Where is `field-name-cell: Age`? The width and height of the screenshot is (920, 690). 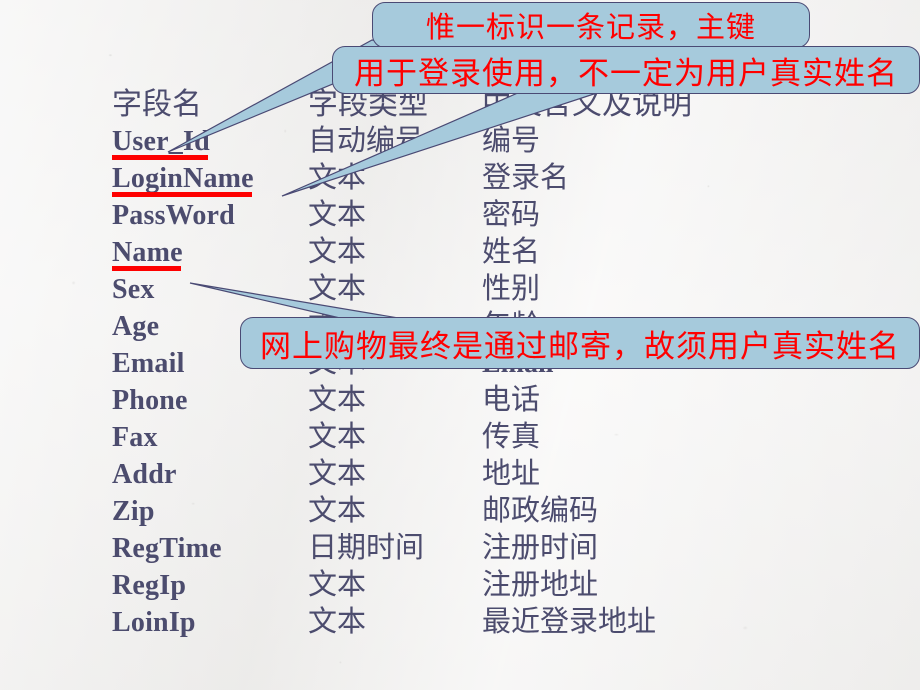 field-name-cell: Age is located at coordinates (136, 326).